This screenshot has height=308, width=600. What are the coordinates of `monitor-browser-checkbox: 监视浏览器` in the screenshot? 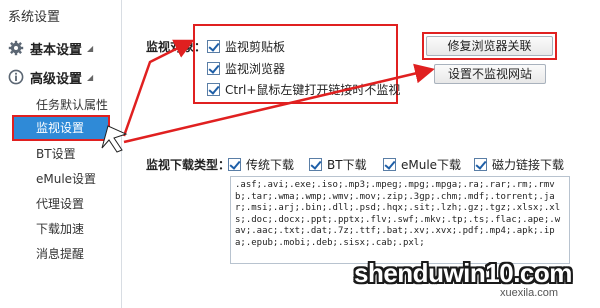 It's located at (246, 68).